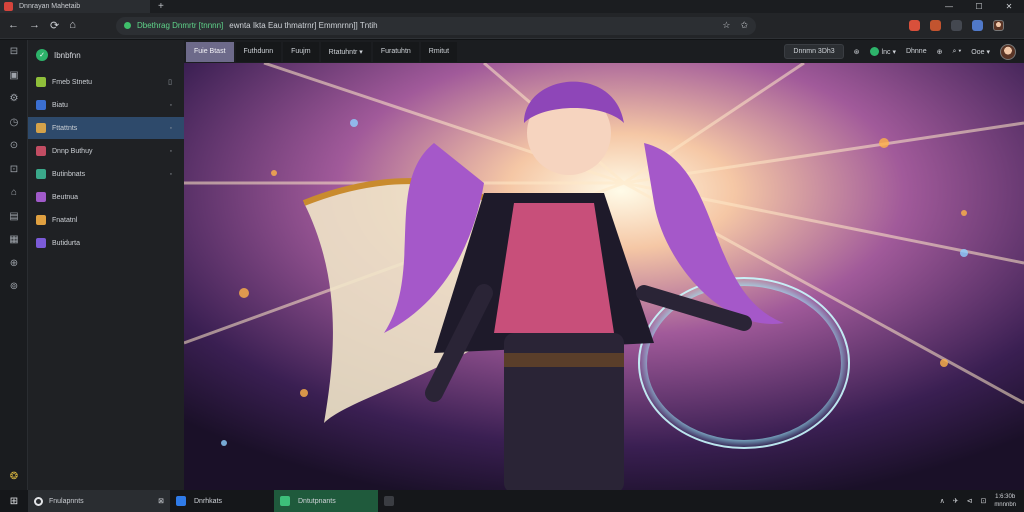  I want to click on tray-expand-icon: ∧, so click(942, 501).